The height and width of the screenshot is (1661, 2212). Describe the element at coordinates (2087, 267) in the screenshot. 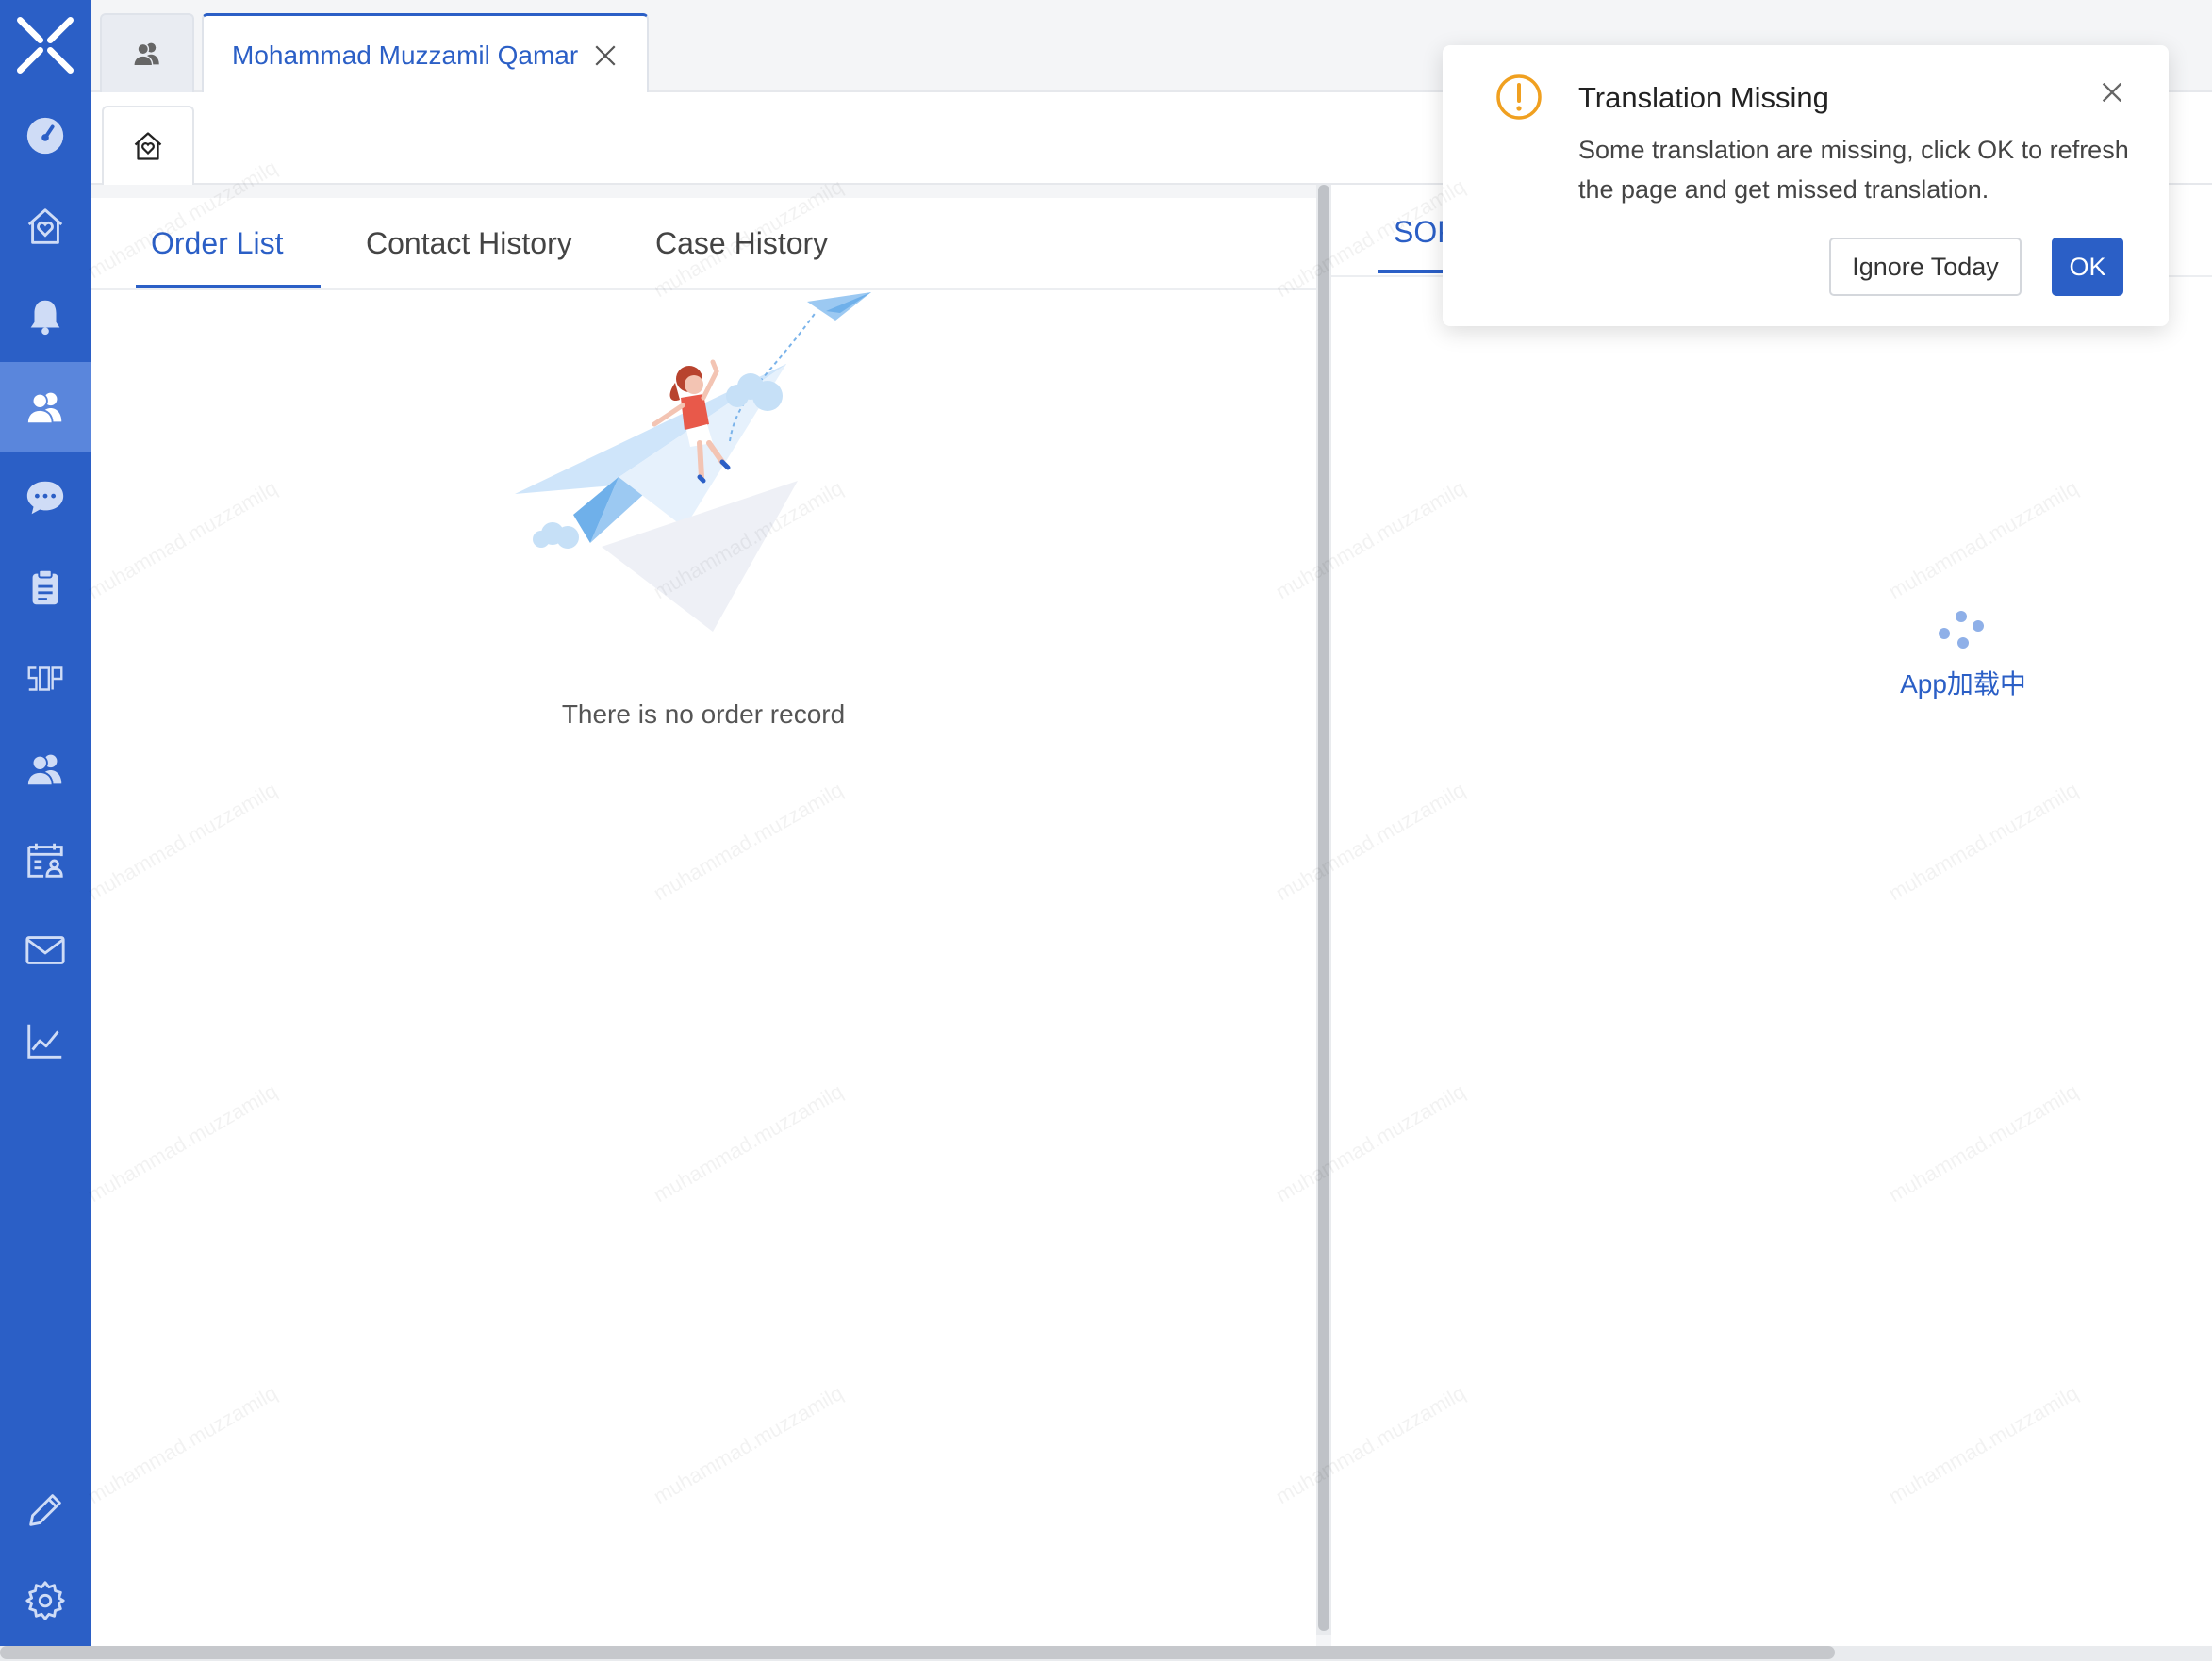

I see `ok-button: OK` at that location.